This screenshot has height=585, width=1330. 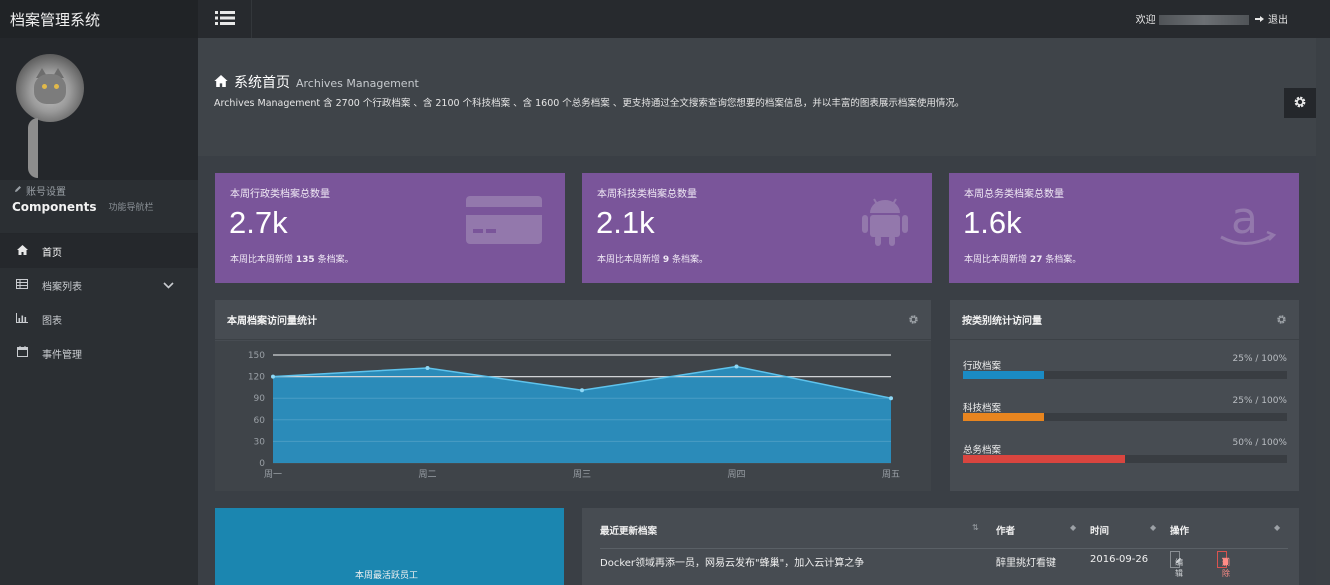 I want to click on sidebar-item-home: 首页, so click(x=99, y=251).